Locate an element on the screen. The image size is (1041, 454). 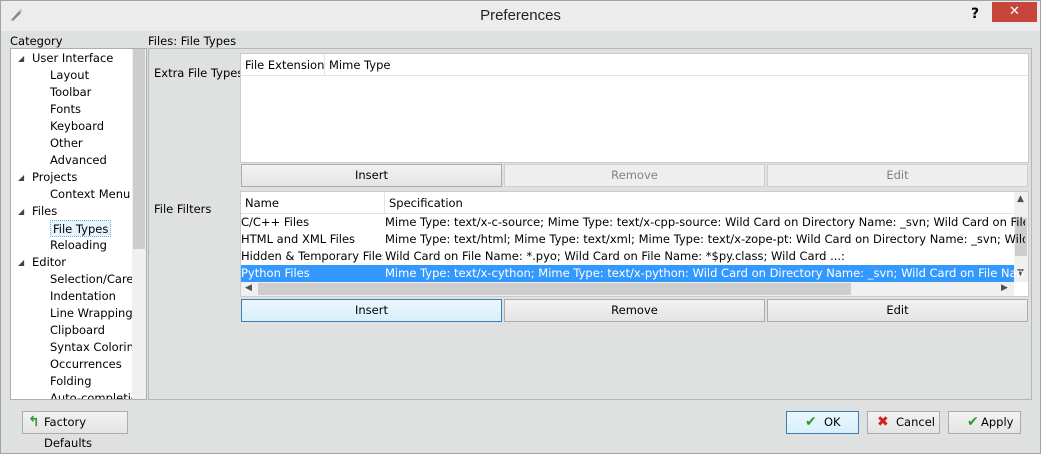
tree-item-auto-completion: Auto-completion is located at coordinates (98, 395).